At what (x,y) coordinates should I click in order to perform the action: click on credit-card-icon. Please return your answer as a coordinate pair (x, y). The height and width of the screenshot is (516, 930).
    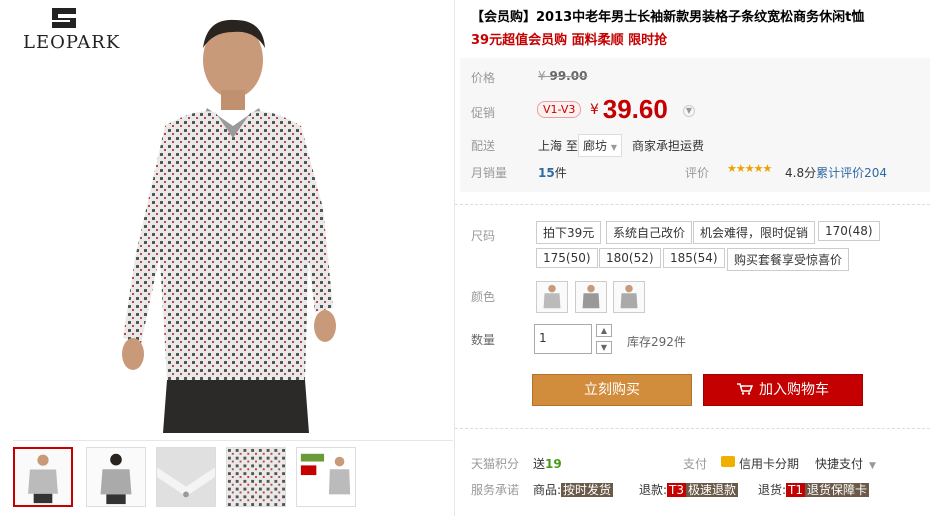
    Looking at the image, I should click on (728, 461).